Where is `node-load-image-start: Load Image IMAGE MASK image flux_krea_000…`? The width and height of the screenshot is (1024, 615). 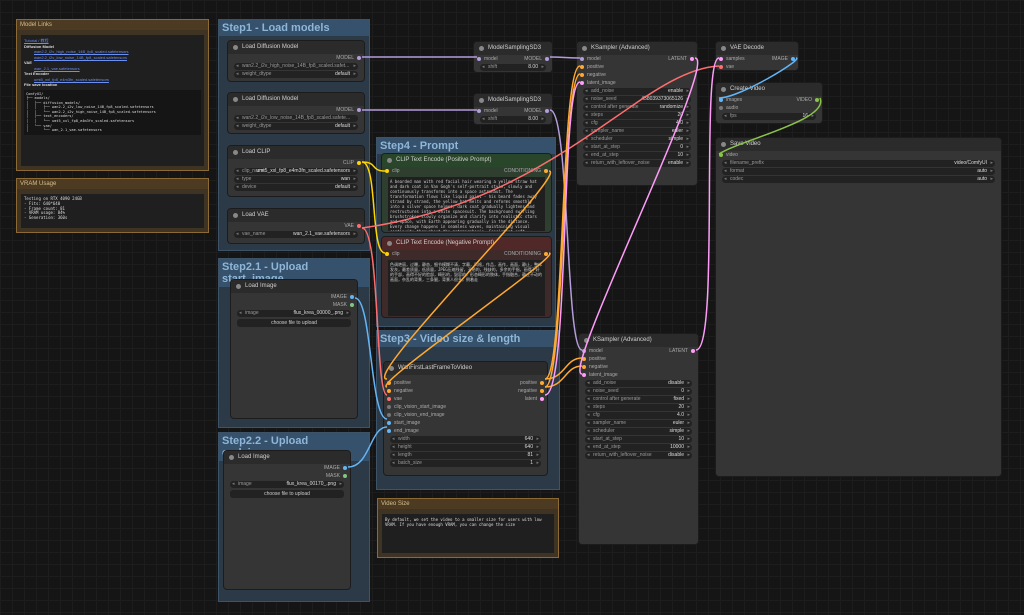 node-load-image-start: Load Image IMAGE MASK image flux_krea_000… is located at coordinates (294, 349).